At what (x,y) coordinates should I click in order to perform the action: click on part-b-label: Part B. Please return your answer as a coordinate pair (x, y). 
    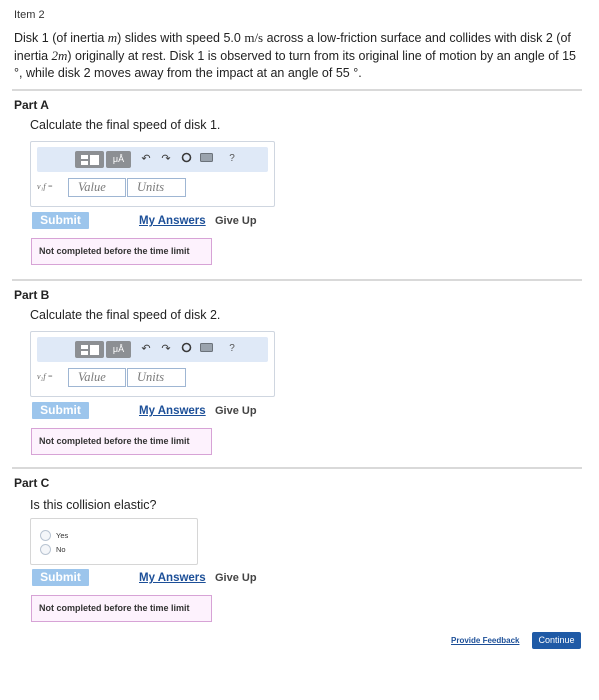
    Looking at the image, I should click on (32, 295).